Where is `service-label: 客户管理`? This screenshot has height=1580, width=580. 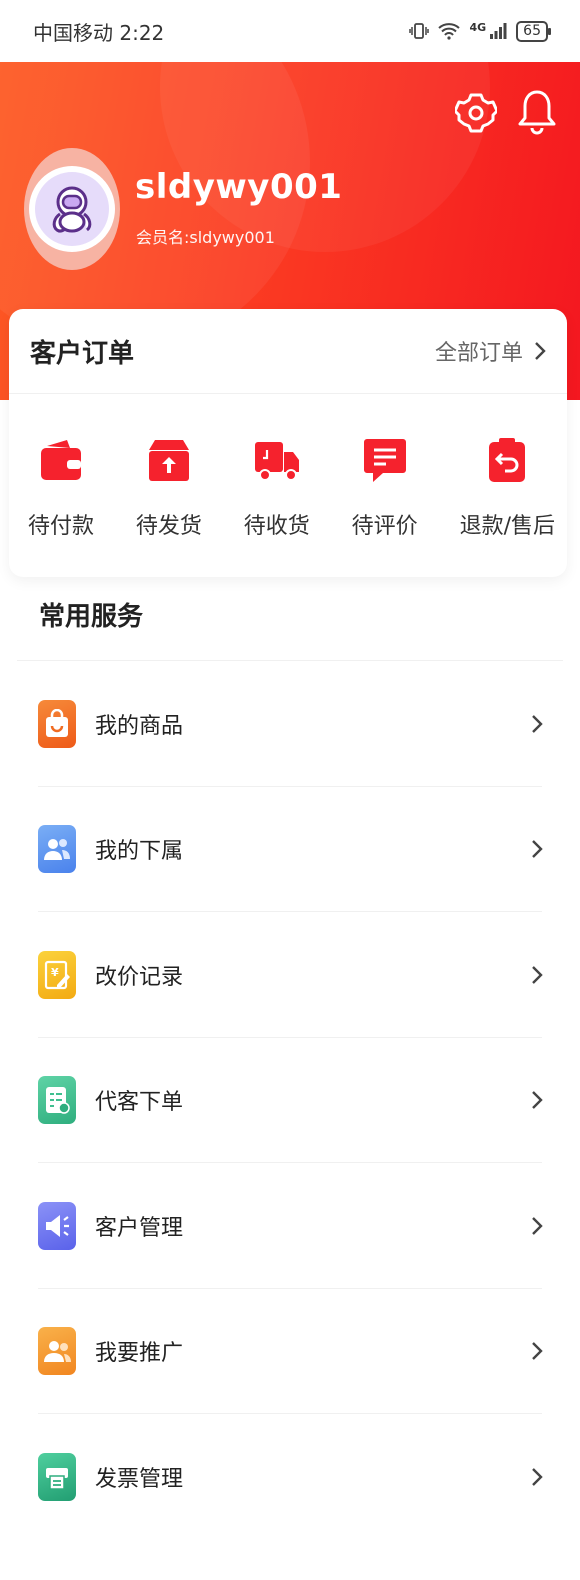
service-label: 客户管理 is located at coordinates (139, 1228).